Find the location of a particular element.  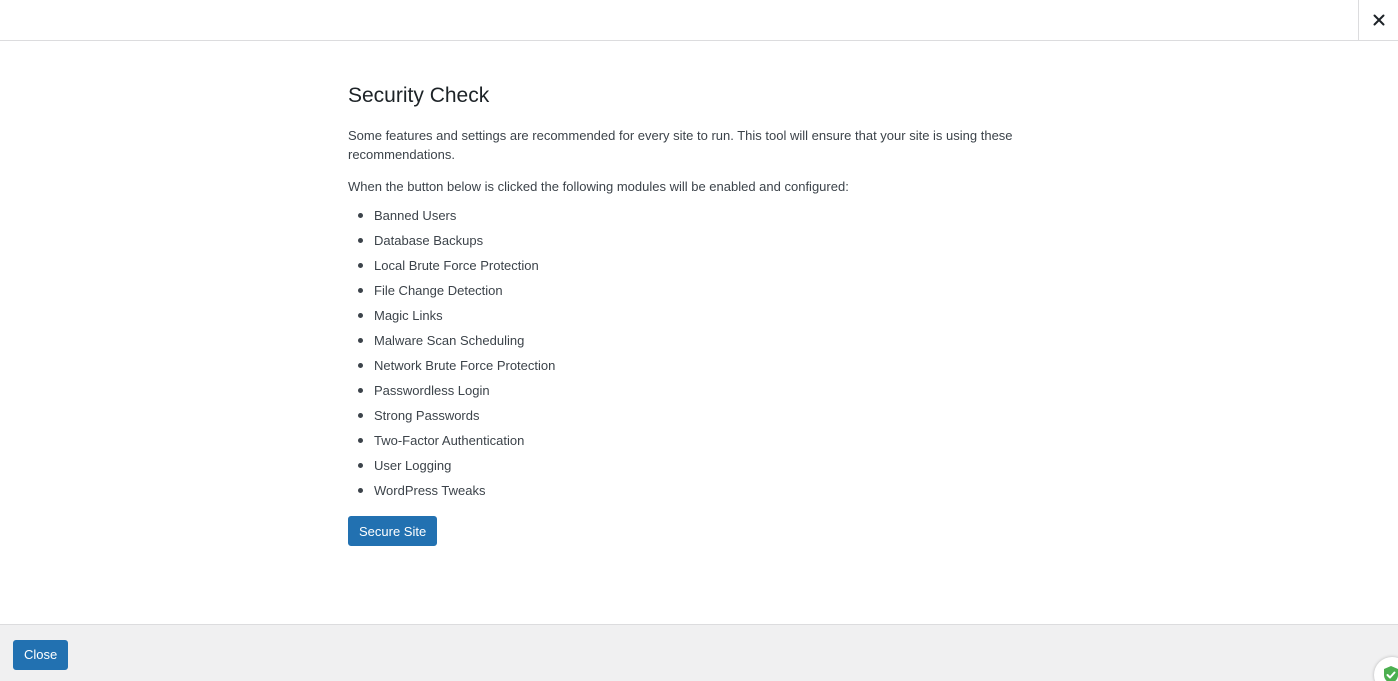

list-item: User Logging is located at coordinates (688, 468).